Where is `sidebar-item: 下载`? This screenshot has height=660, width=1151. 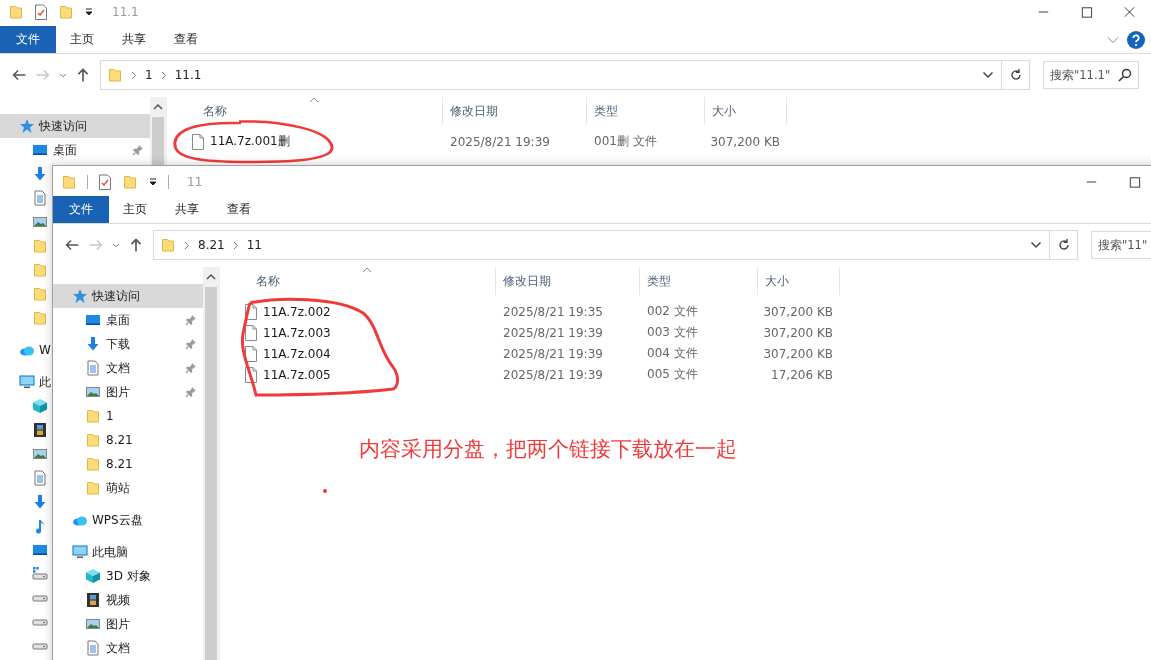
sidebar-item: 下载 is located at coordinates (128, 344).